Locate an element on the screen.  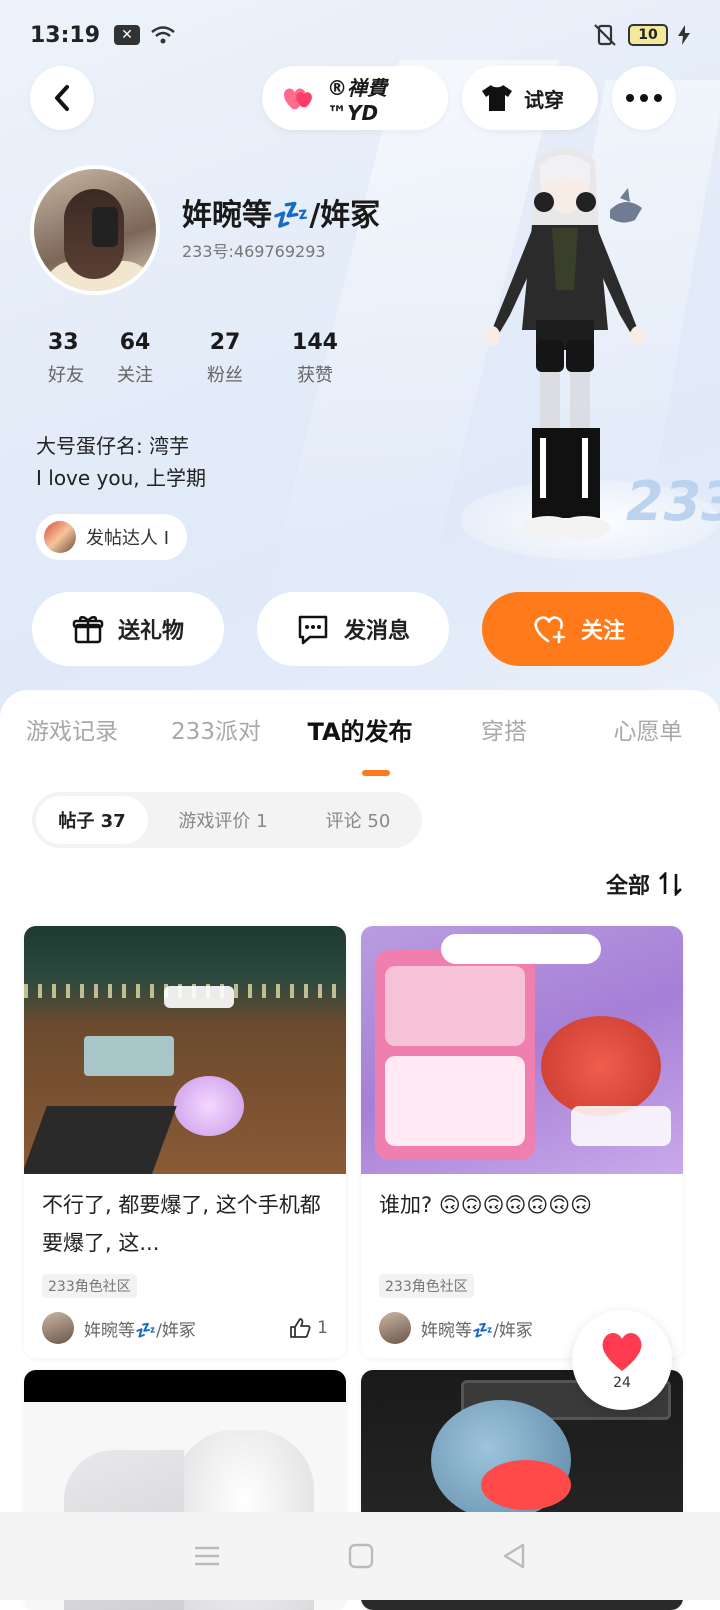
active-tab-indicator is located at coordinates (376, 773).